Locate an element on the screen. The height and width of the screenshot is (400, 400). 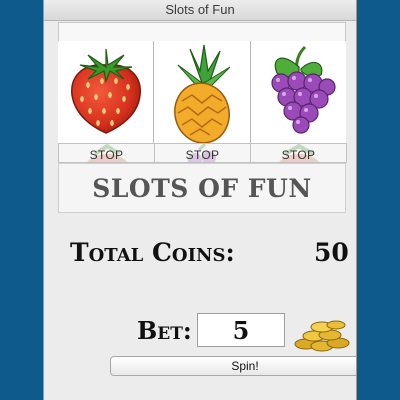
stop-button-3-label: STOP is located at coordinates (298, 155).